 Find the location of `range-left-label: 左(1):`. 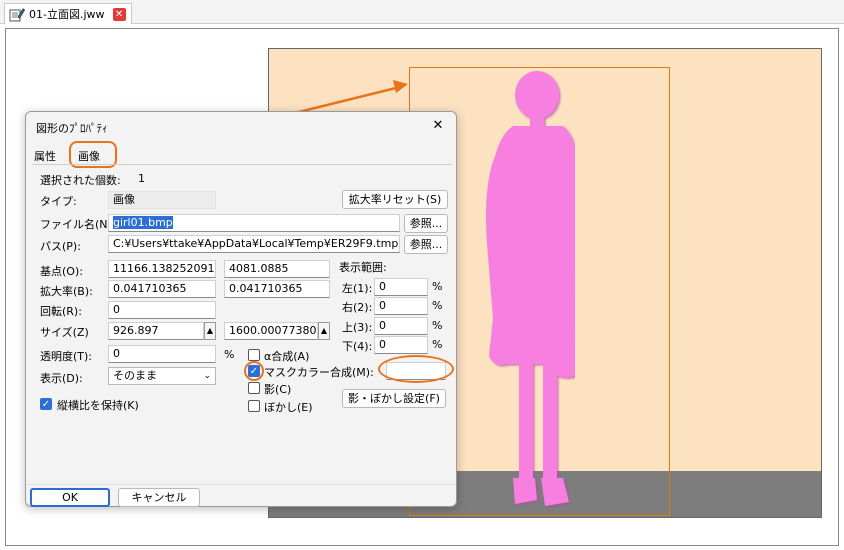

range-left-label: 左(1): is located at coordinates (357, 288).